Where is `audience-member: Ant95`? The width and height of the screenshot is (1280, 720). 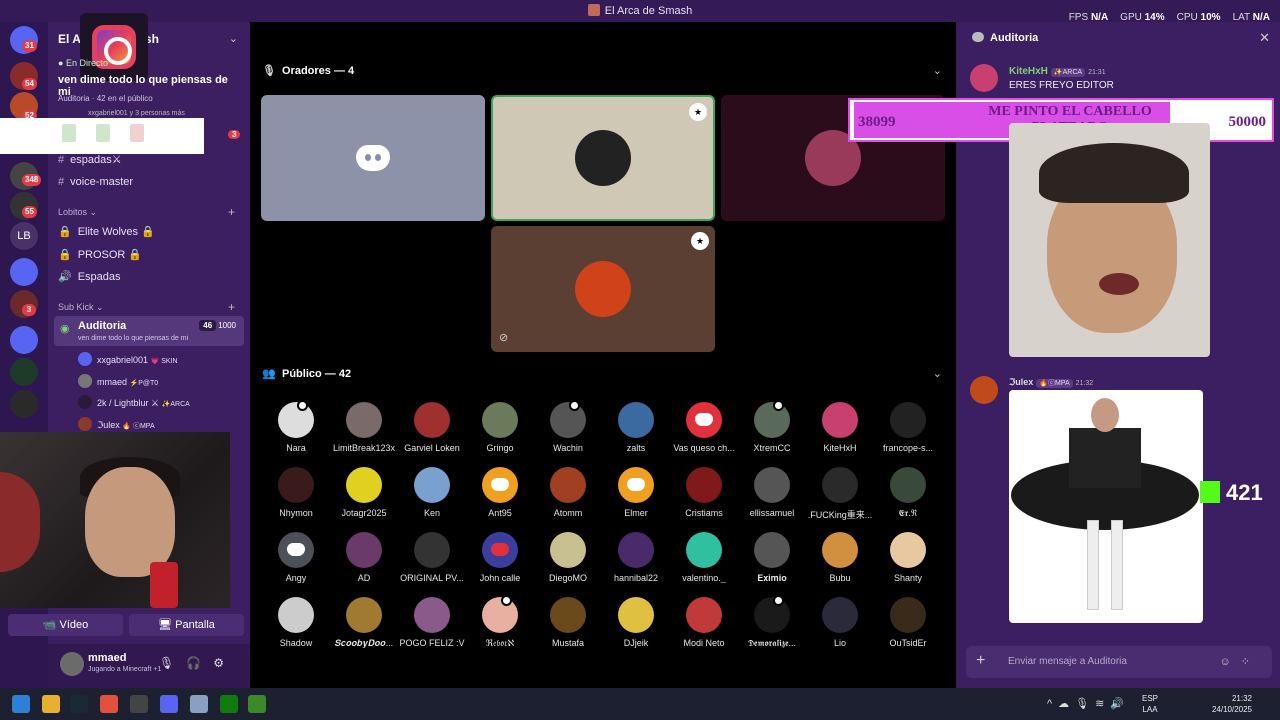
audience-member: Ant95 is located at coordinates (500, 495).